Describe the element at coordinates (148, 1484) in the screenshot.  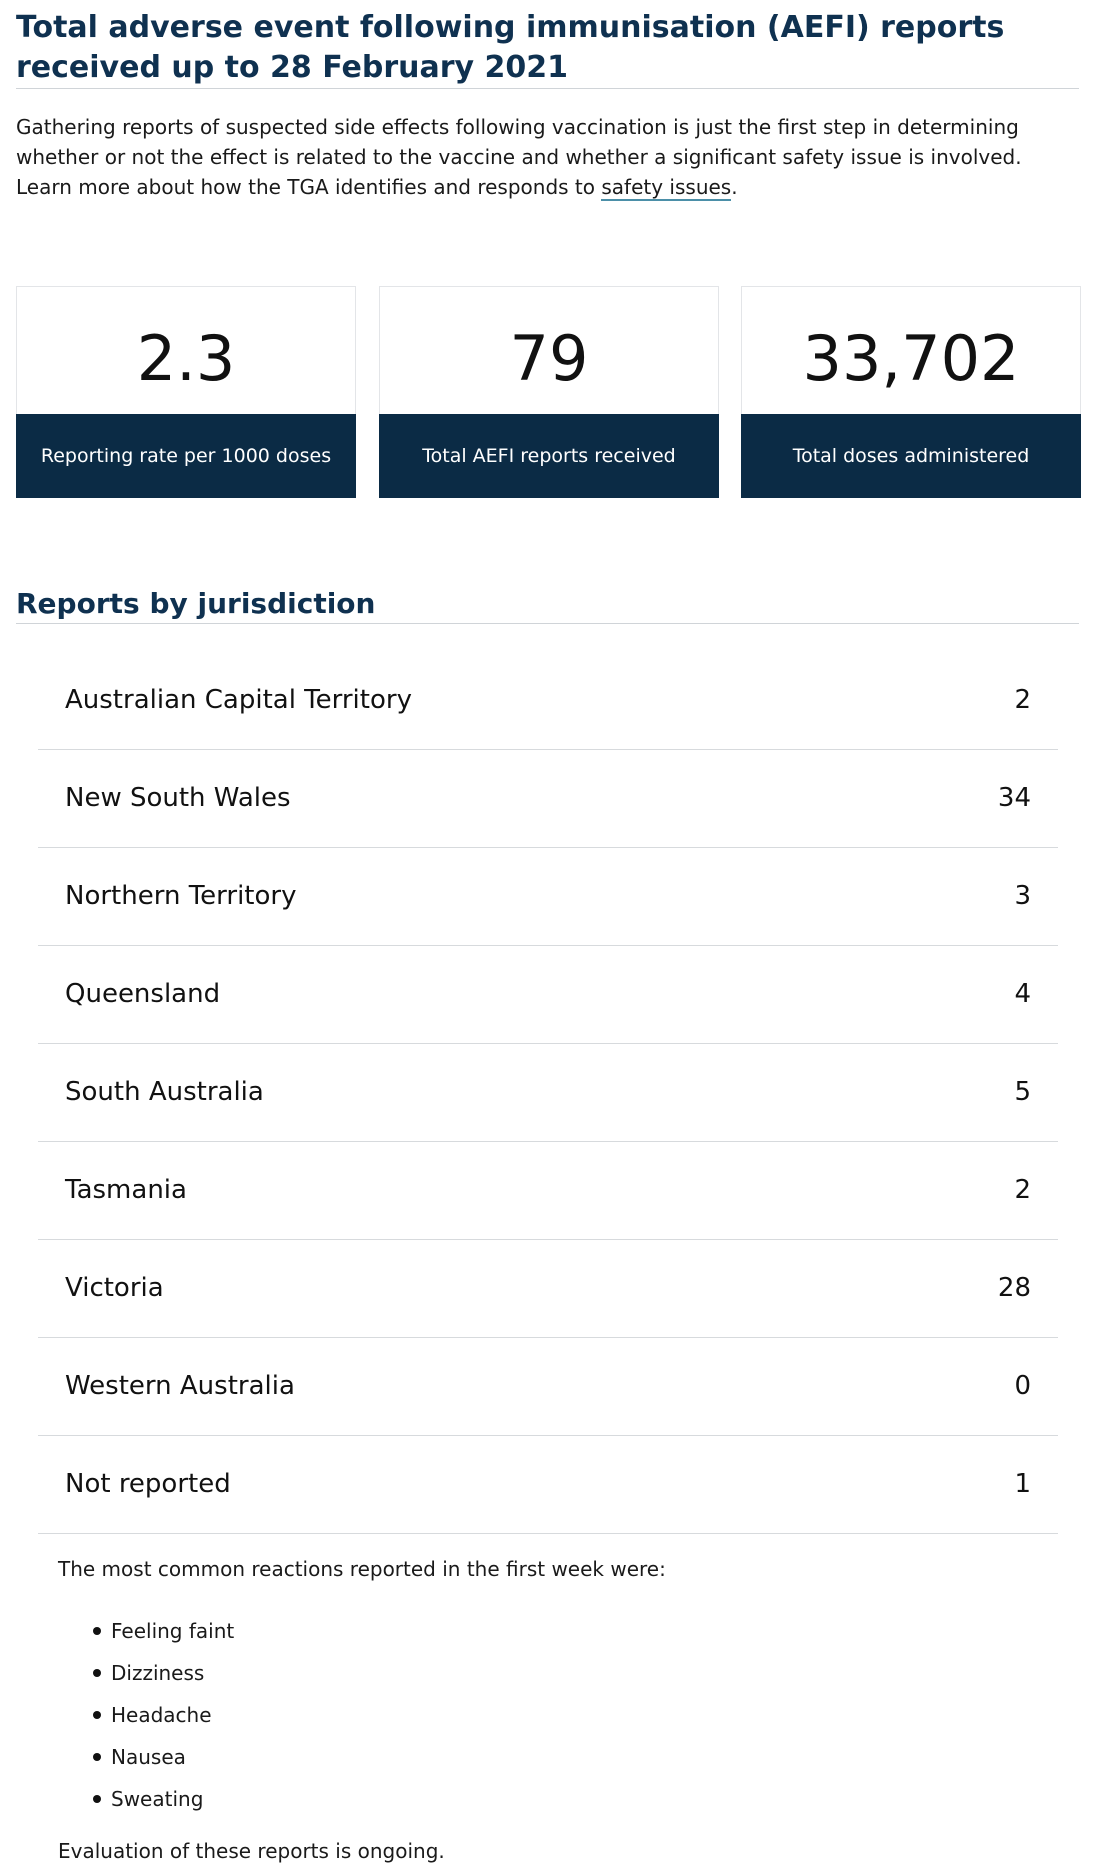
I see `jurisdiction-name: Not reported` at that location.